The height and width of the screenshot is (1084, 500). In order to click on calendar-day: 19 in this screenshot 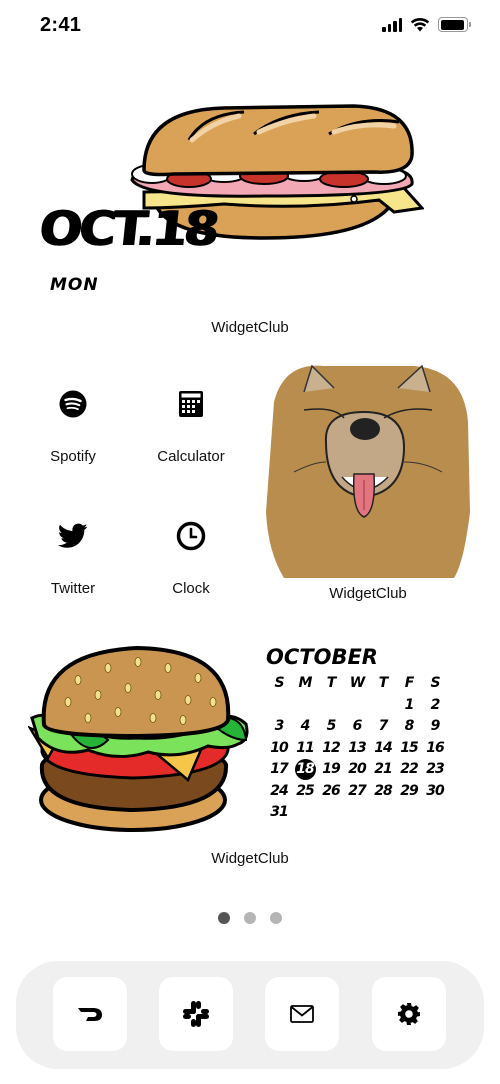, I will do `click(331, 769)`.